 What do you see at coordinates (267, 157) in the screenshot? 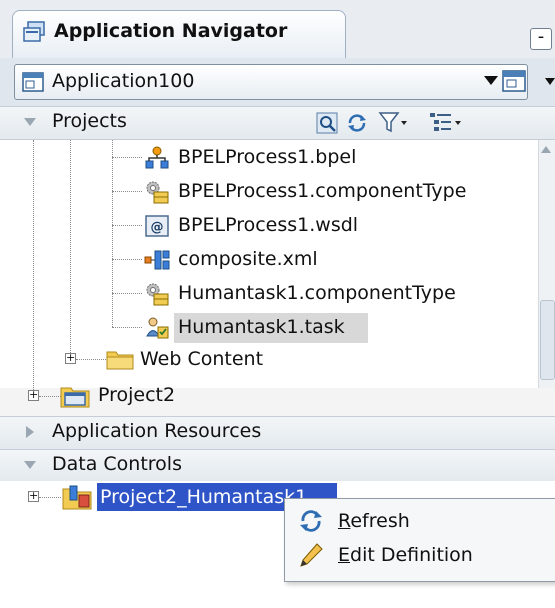
I see `tree-item-label: BPELProcess1.bpel` at bounding box center [267, 157].